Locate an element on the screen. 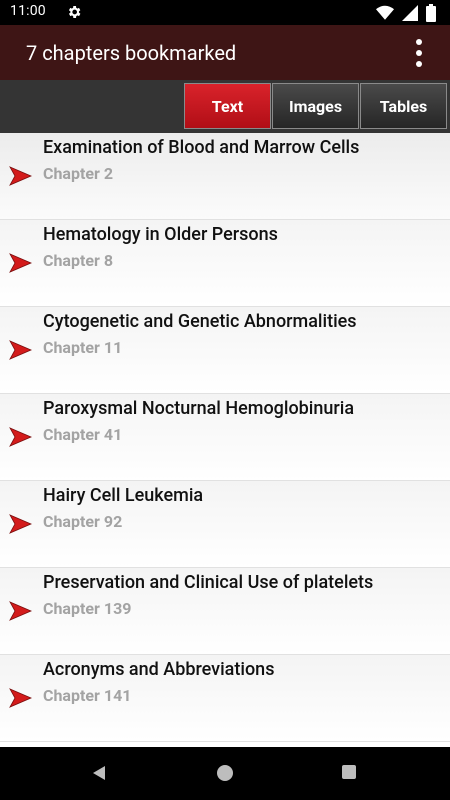 The height and width of the screenshot is (800, 450). bookmark-chapter: Chapter 141 is located at coordinates (87, 695).